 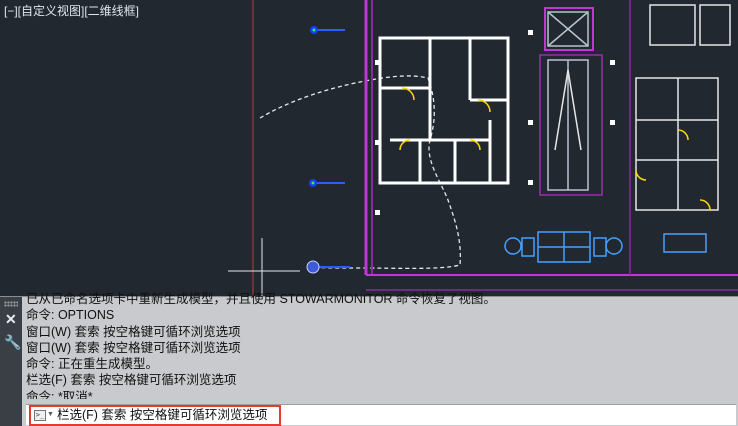 I want to click on command-panel-sidebar: ✕ 🔧, so click(x=11, y=361).